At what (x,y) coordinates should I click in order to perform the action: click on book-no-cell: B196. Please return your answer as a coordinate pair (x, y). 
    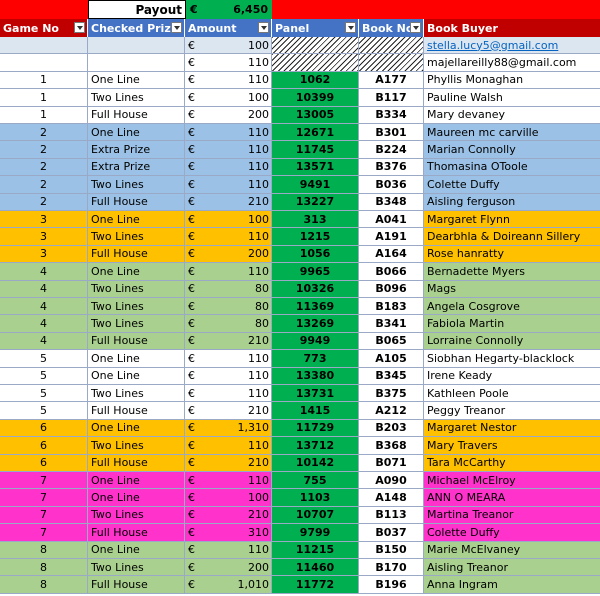
    Looking at the image, I should click on (391, 584).